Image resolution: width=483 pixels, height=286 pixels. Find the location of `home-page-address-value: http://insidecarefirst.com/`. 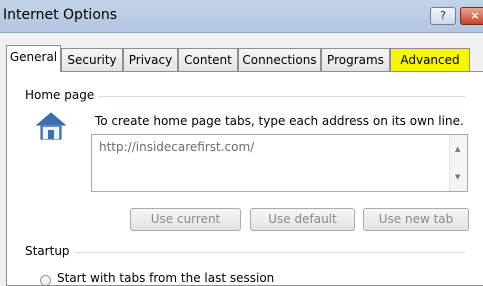

home-page-address-value: http://insidecarefirst.com/ is located at coordinates (177, 147).